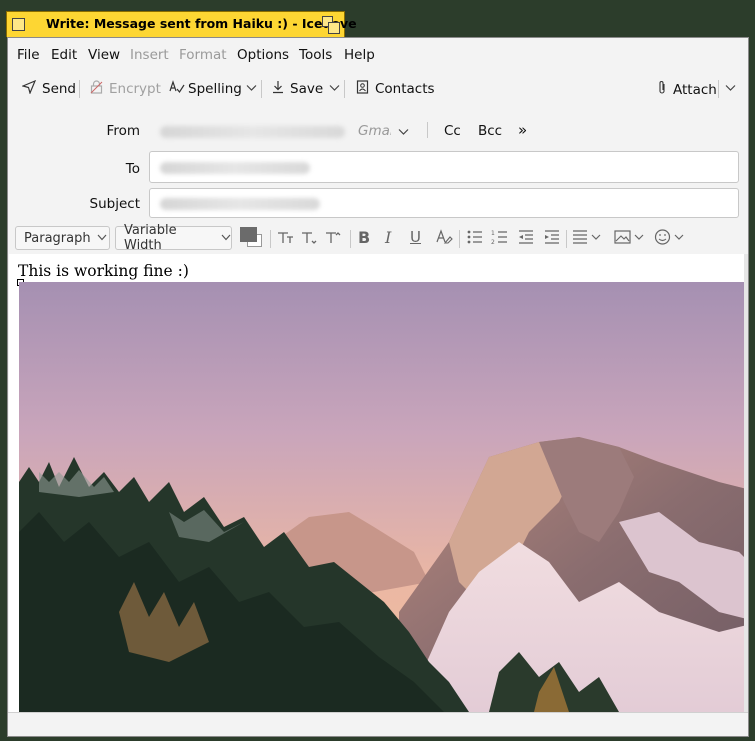 The image size is (755, 741). Describe the element at coordinates (135, 89) in the screenshot. I see `encrypt-label: Encrypt` at that location.